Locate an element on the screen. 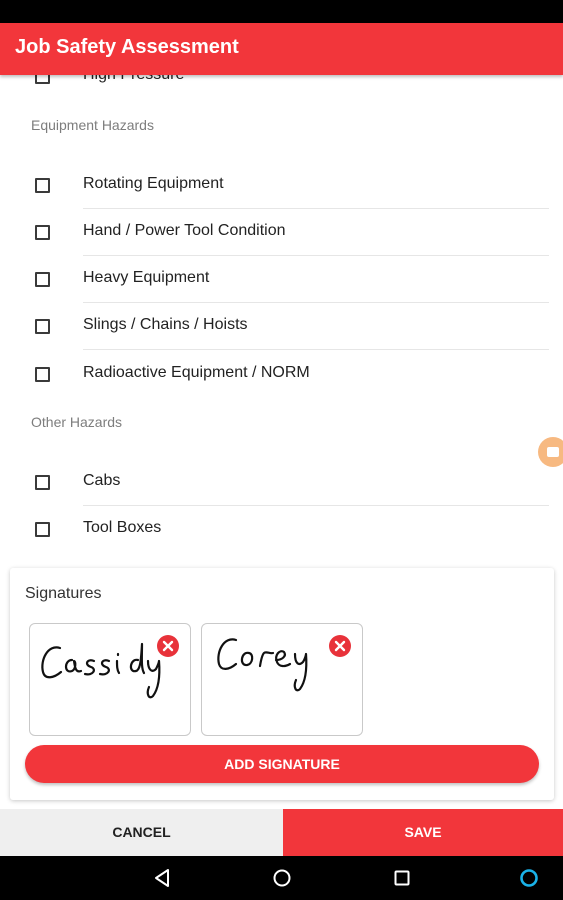 The width and height of the screenshot is (563, 900). home-icon is located at coordinates (282, 878).